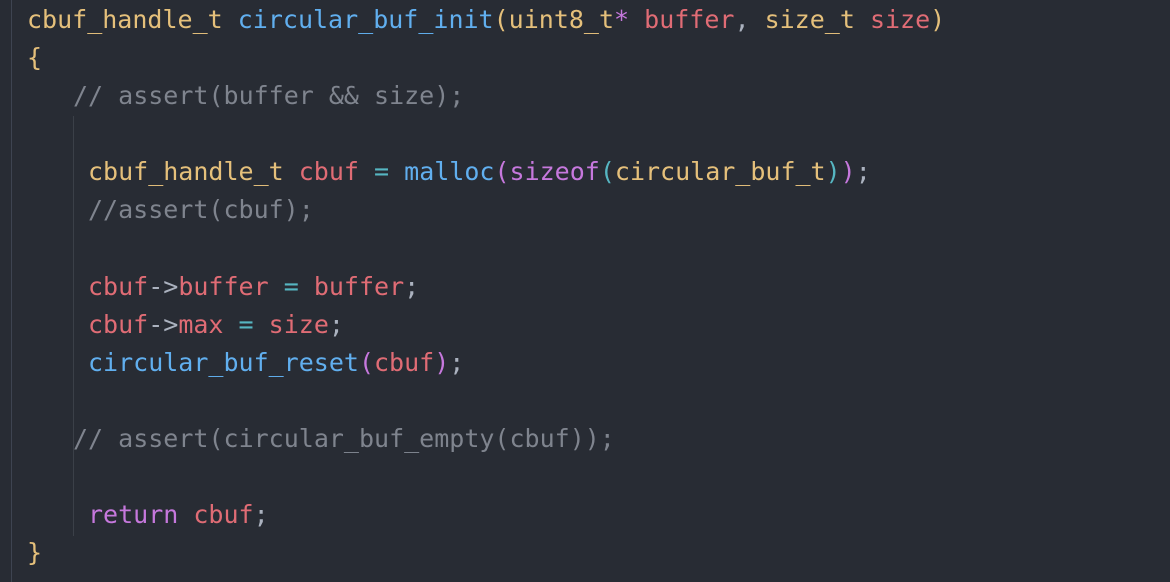  What do you see at coordinates (223, 362) in the screenshot?
I see `code-token: circular_buf_reset` at bounding box center [223, 362].